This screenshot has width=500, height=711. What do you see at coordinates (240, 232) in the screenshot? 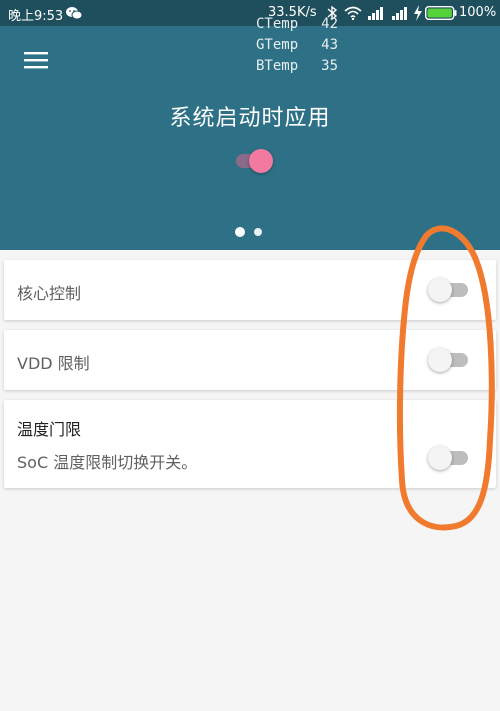
I see `page-dot-active` at bounding box center [240, 232].